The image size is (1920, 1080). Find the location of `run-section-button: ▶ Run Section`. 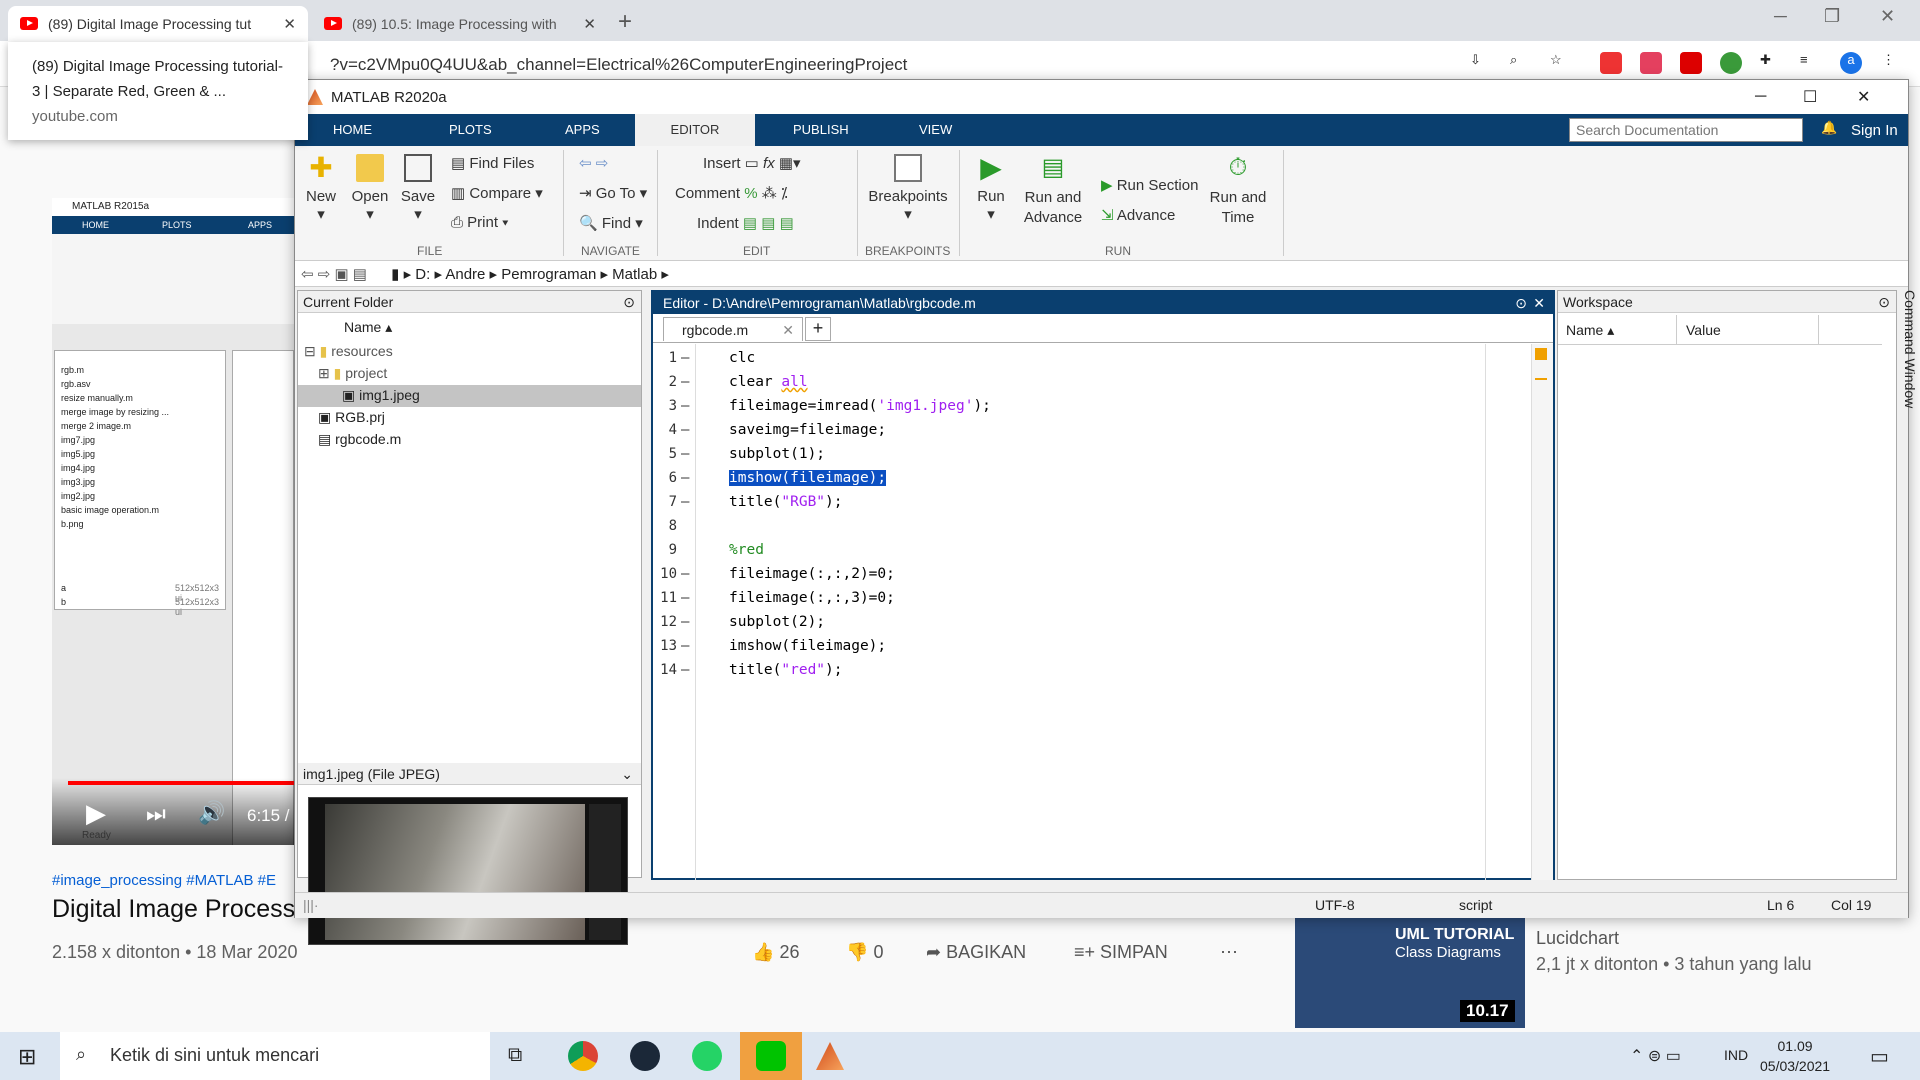

run-section-button: ▶ Run Section is located at coordinates (1149, 185).